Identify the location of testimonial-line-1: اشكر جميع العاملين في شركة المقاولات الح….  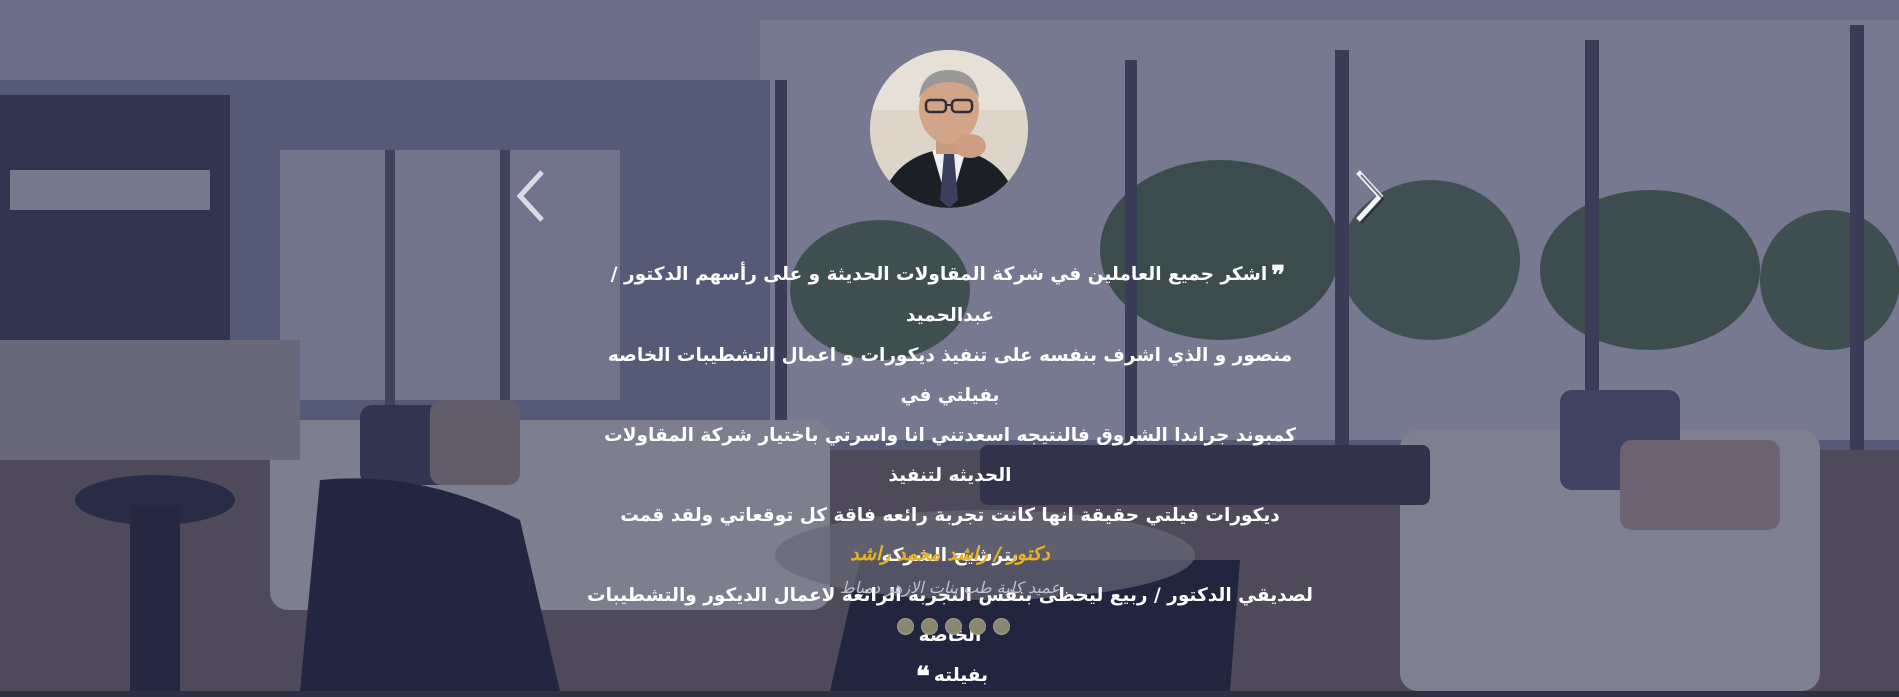
(939, 295).